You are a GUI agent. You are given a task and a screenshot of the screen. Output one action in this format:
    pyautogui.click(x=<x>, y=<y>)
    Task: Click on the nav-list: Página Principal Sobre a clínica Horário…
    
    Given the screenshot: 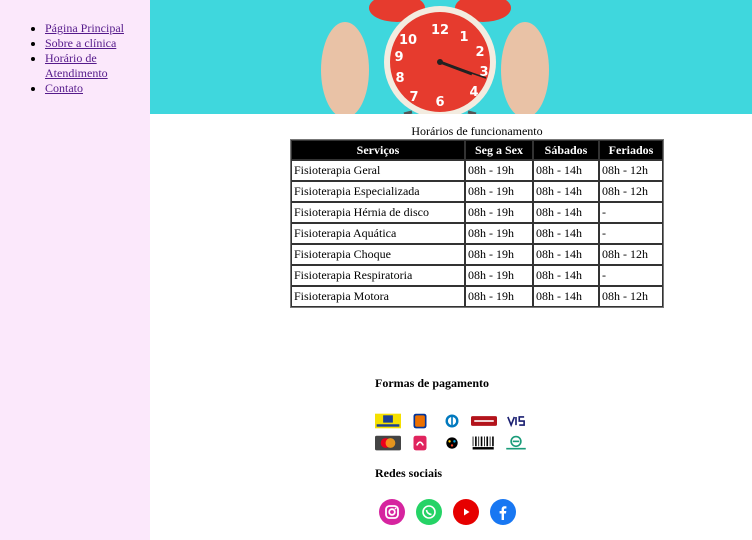 What is the action you would take?
    pyautogui.click(x=92, y=58)
    